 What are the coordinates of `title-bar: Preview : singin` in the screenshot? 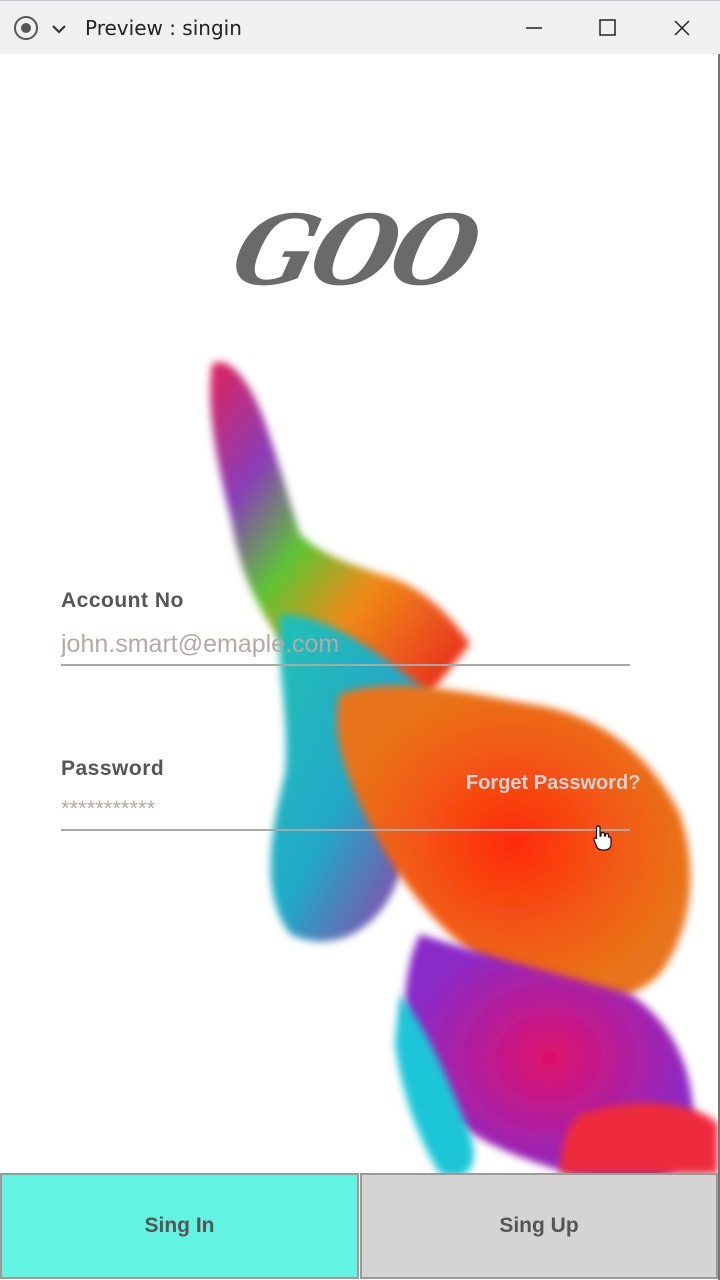 It's located at (360, 27).